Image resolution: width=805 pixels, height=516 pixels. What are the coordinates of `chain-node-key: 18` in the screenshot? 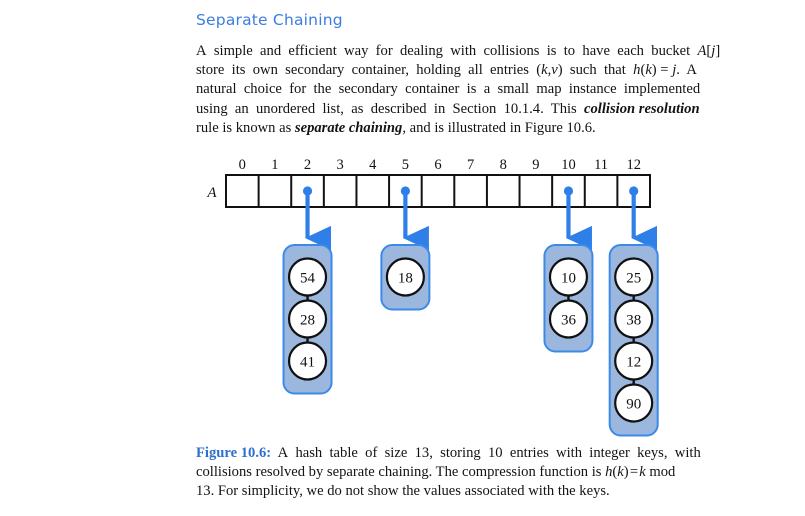 It's located at (405, 278).